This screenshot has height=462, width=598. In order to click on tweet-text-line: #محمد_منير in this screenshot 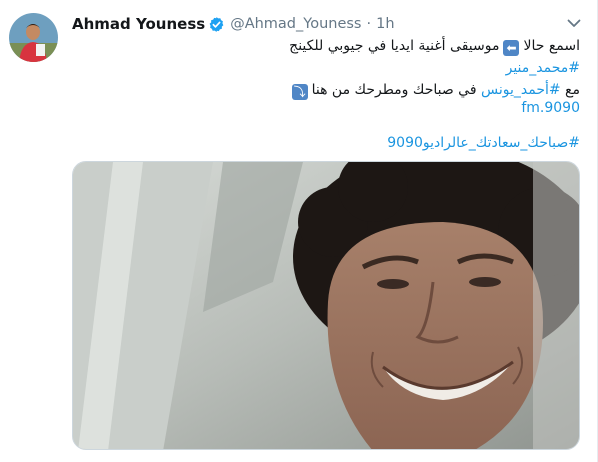, I will do `click(326, 68)`.